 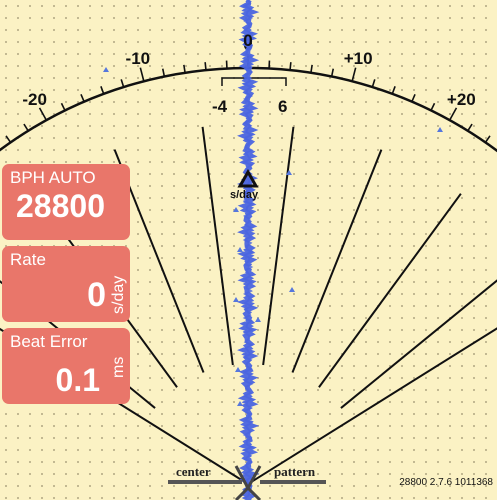 I want to click on right-pattern-bar, so click(x=293, y=482).